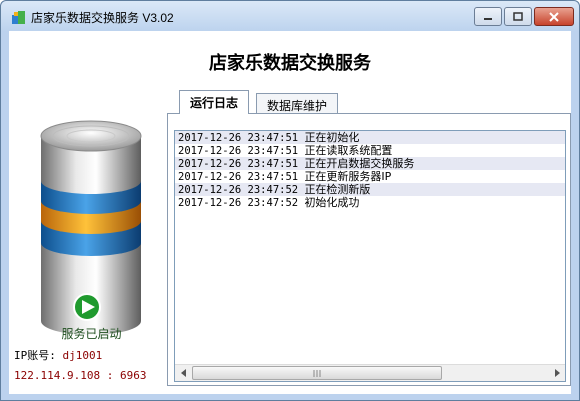 This screenshot has height=401, width=580. Describe the element at coordinates (348, 176) in the screenshot. I see `log-message: 正在更新服务器IP` at that location.